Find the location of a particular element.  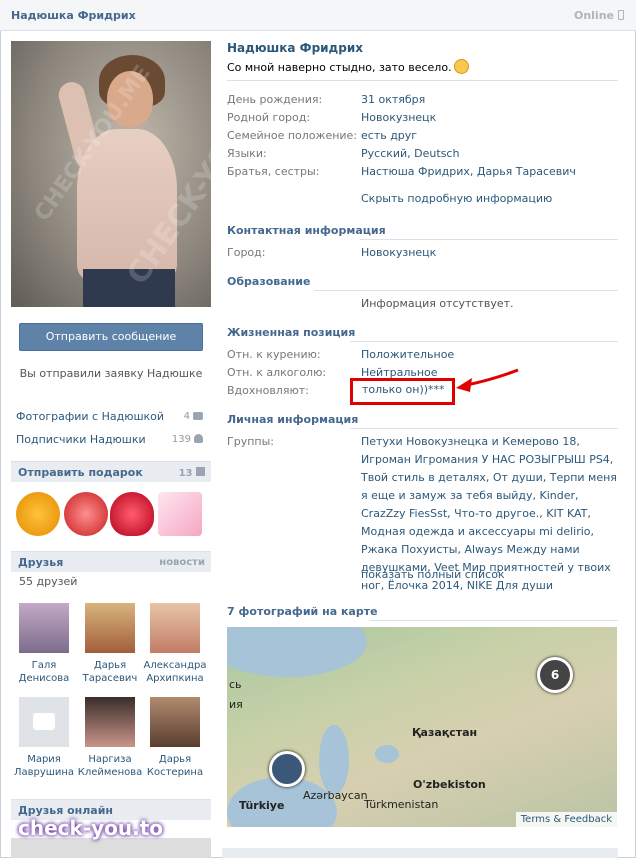

map-label: ия is located at coordinates (236, 704).